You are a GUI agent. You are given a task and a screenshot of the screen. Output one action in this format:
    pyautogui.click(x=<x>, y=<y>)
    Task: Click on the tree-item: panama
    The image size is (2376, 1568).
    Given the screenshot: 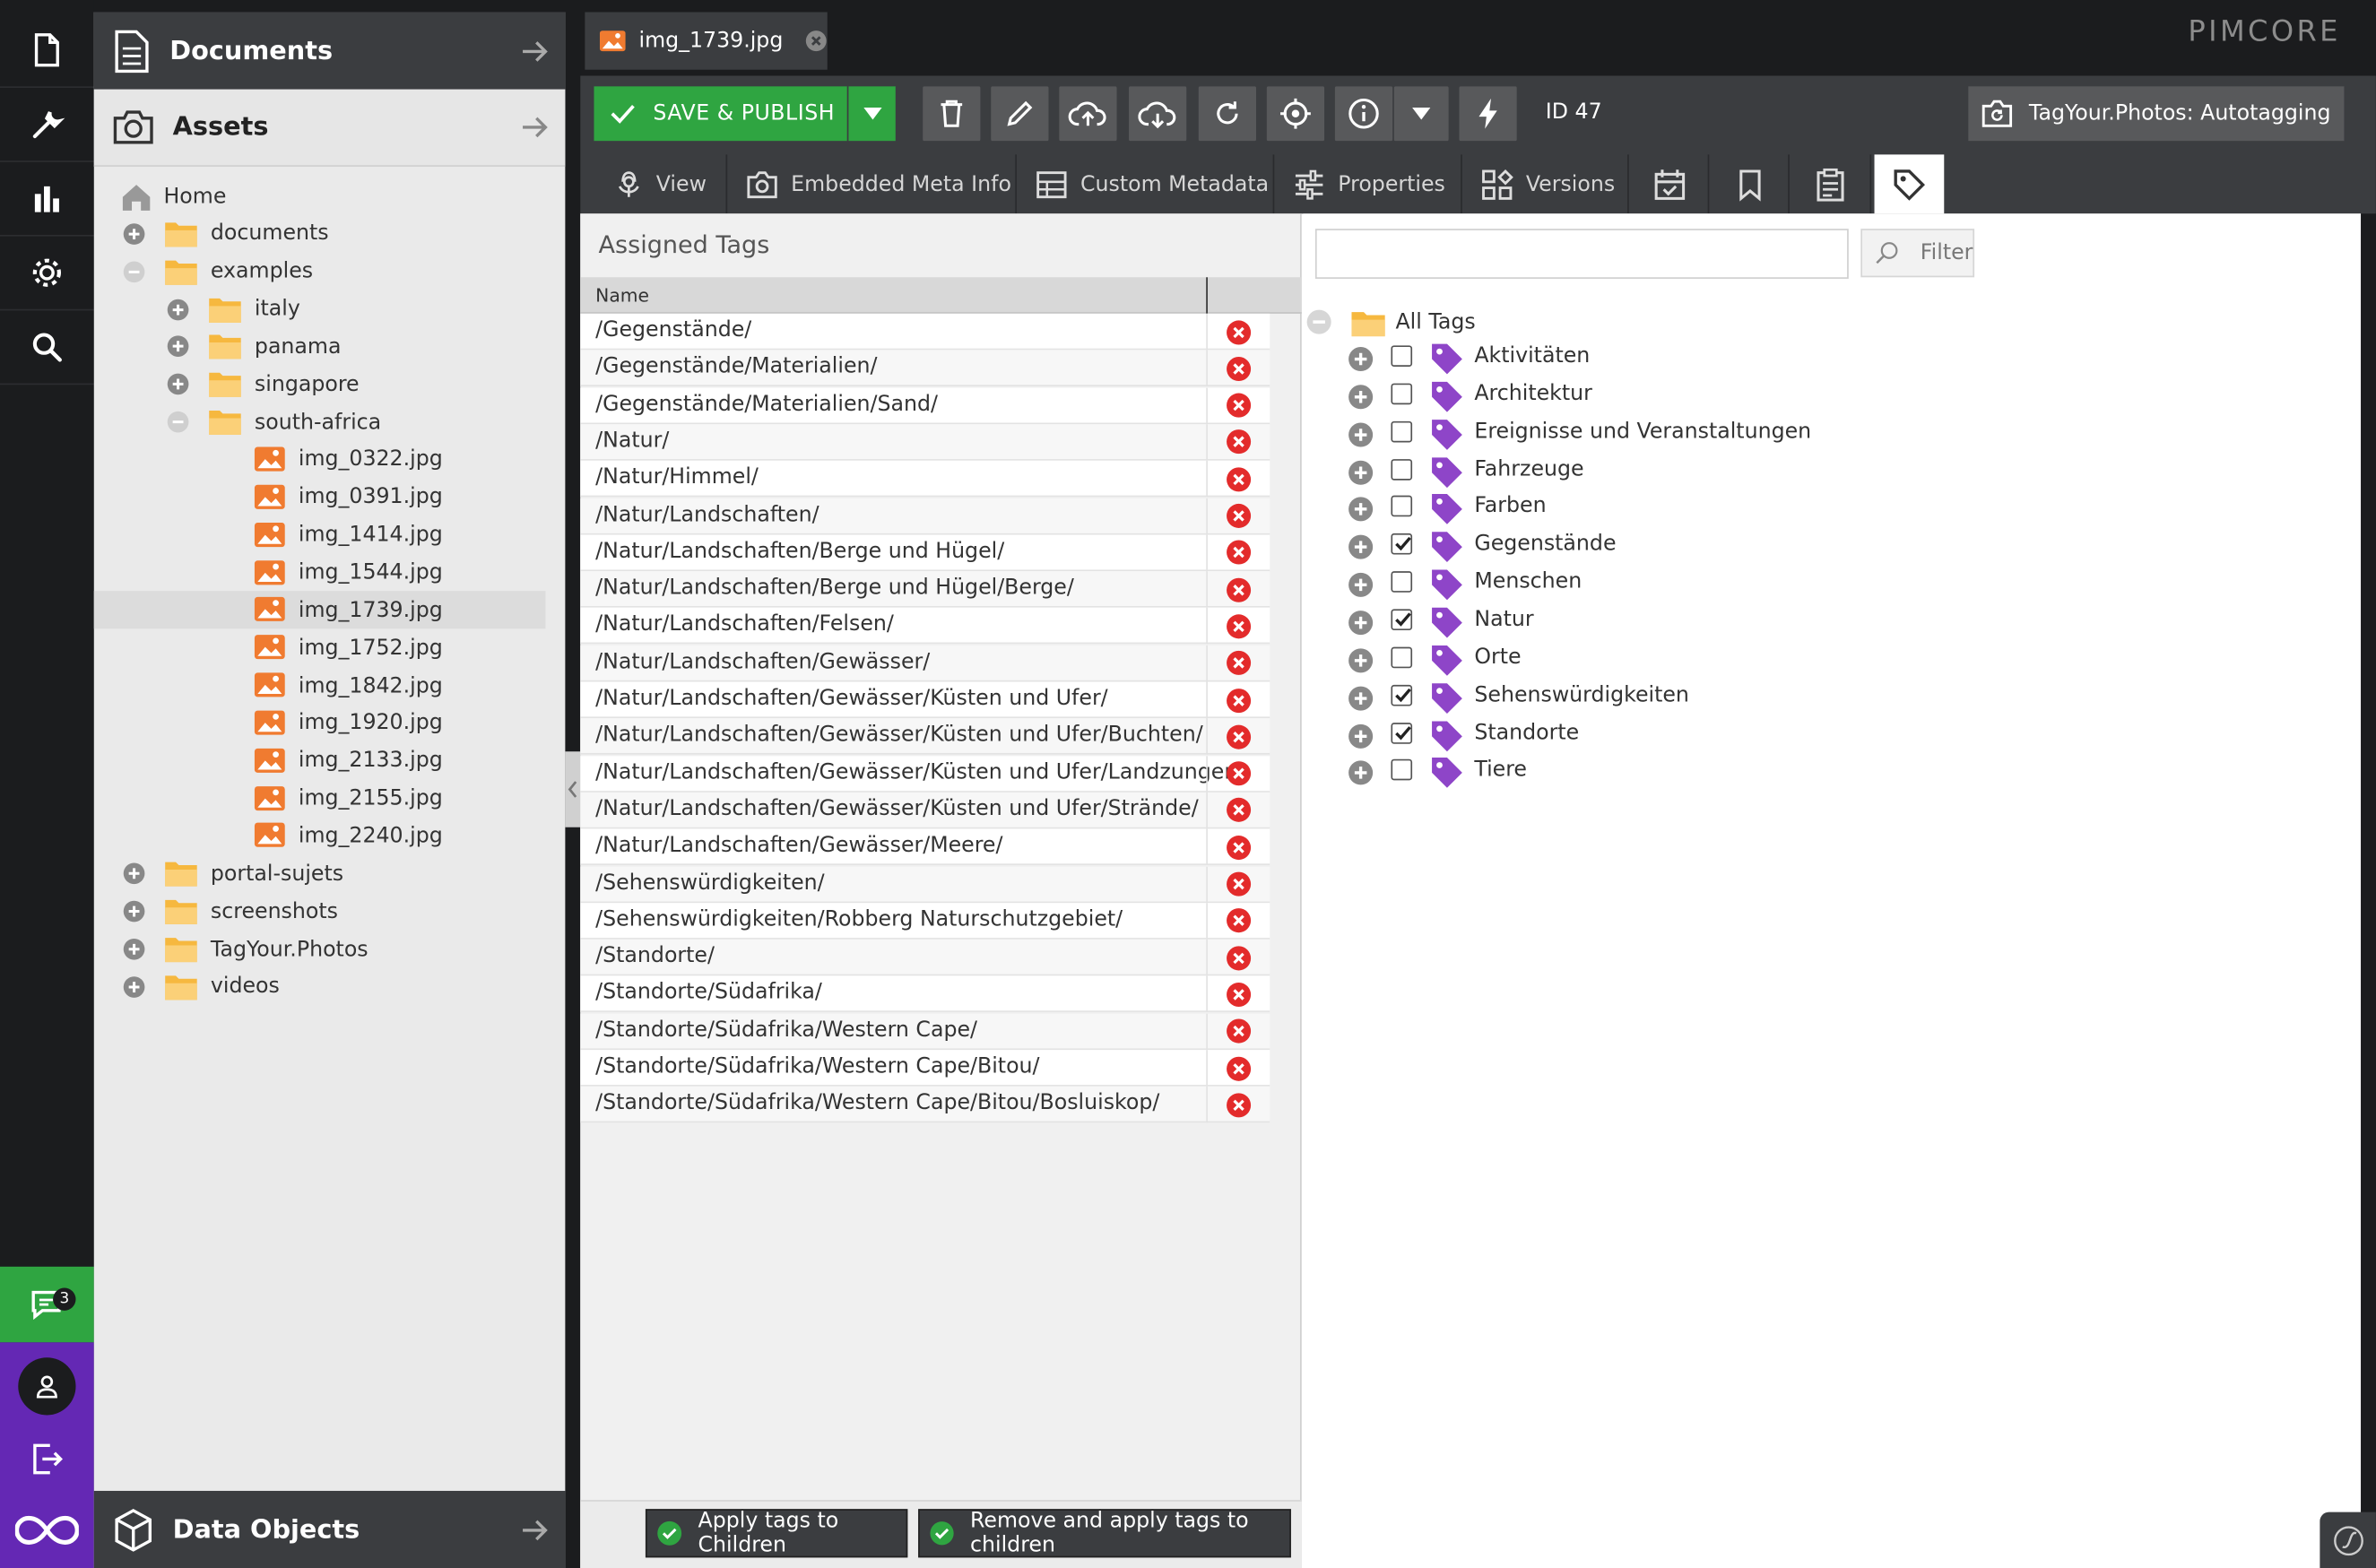 What is the action you would take?
    pyautogui.click(x=320, y=347)
    